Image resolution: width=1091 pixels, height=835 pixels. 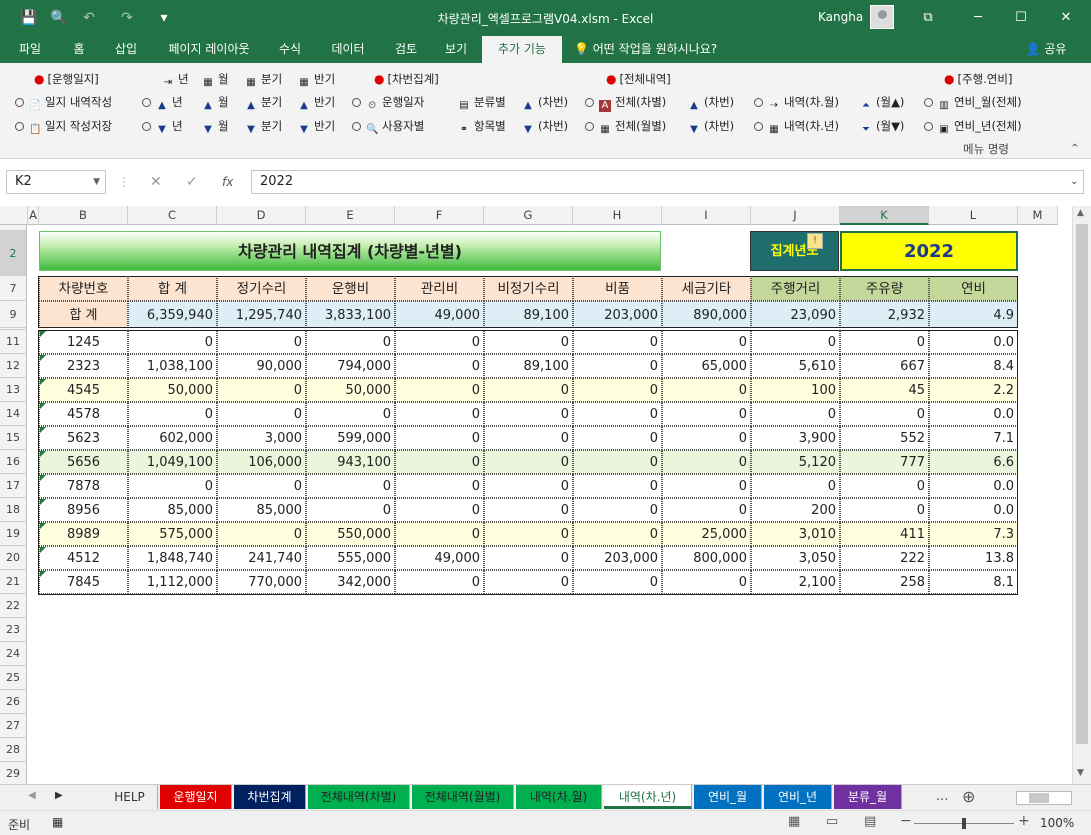 I want to click on column-header: L, so click(x=973, y=215).